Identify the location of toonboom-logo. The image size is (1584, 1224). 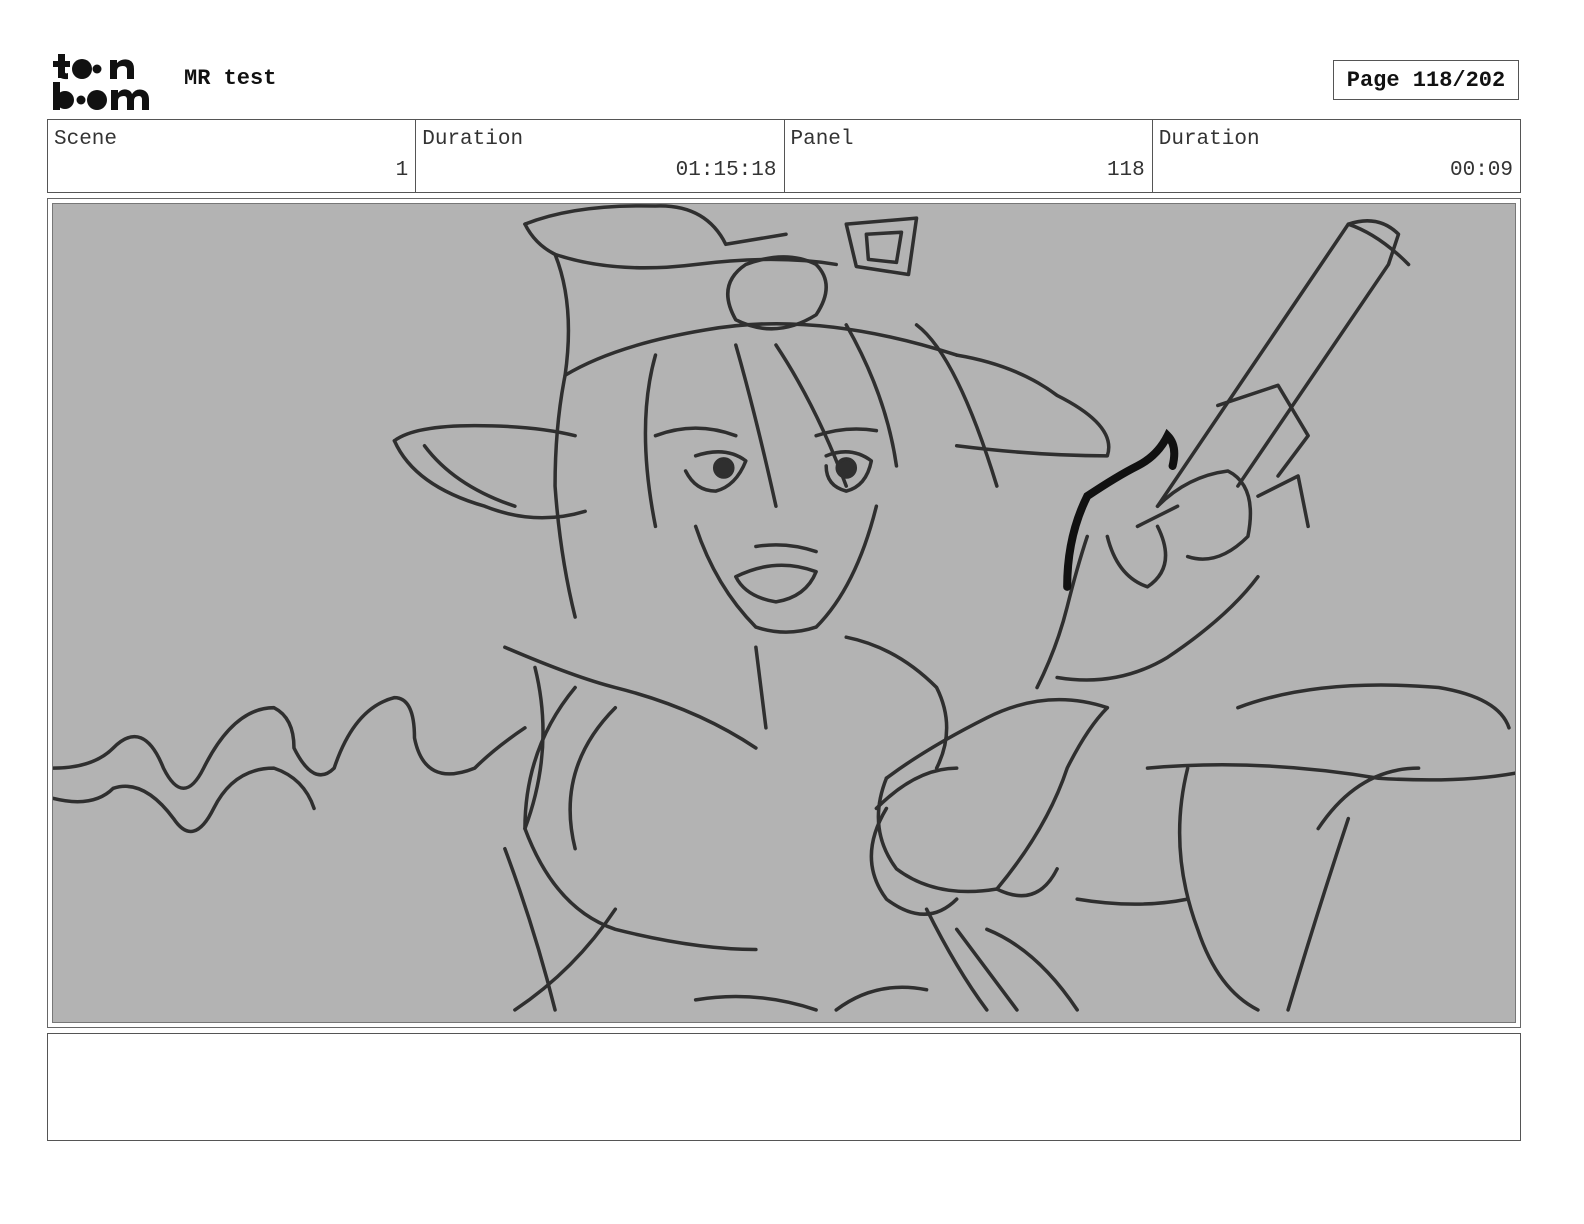
(108, 82).